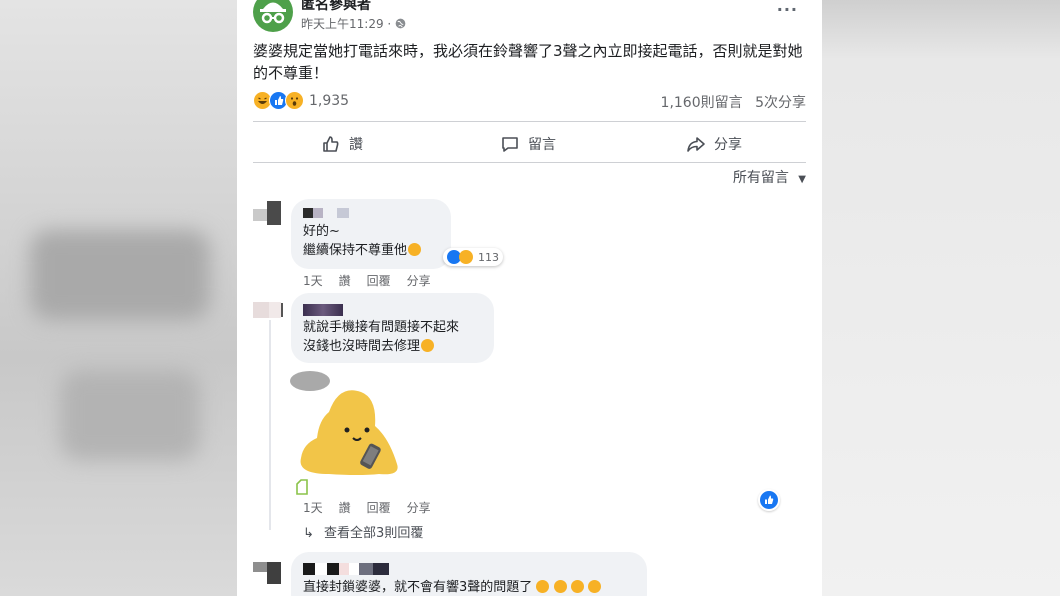 This screenshot has height=596, width=1060. Describe the element at coordinates (702, 103) in the screenshot. I see `comment-count-link: 1,160則留言` at that location.